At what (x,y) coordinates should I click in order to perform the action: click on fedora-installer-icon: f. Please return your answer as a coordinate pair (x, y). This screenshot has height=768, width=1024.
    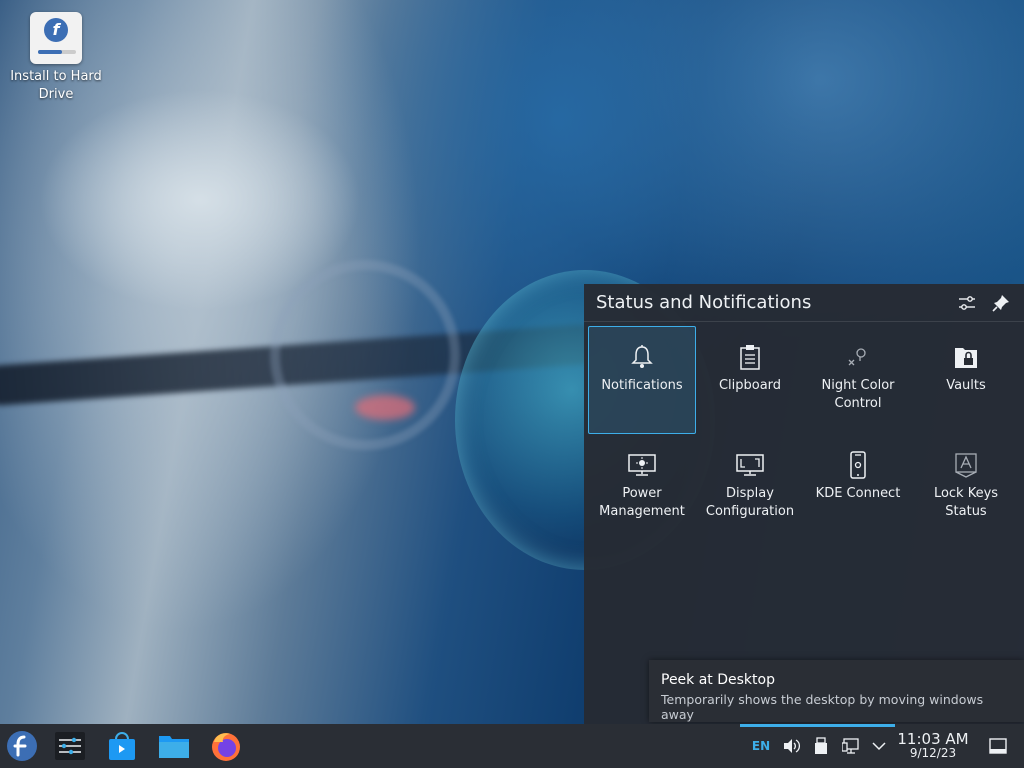
    Looking at the image, I should click on (56, 38).